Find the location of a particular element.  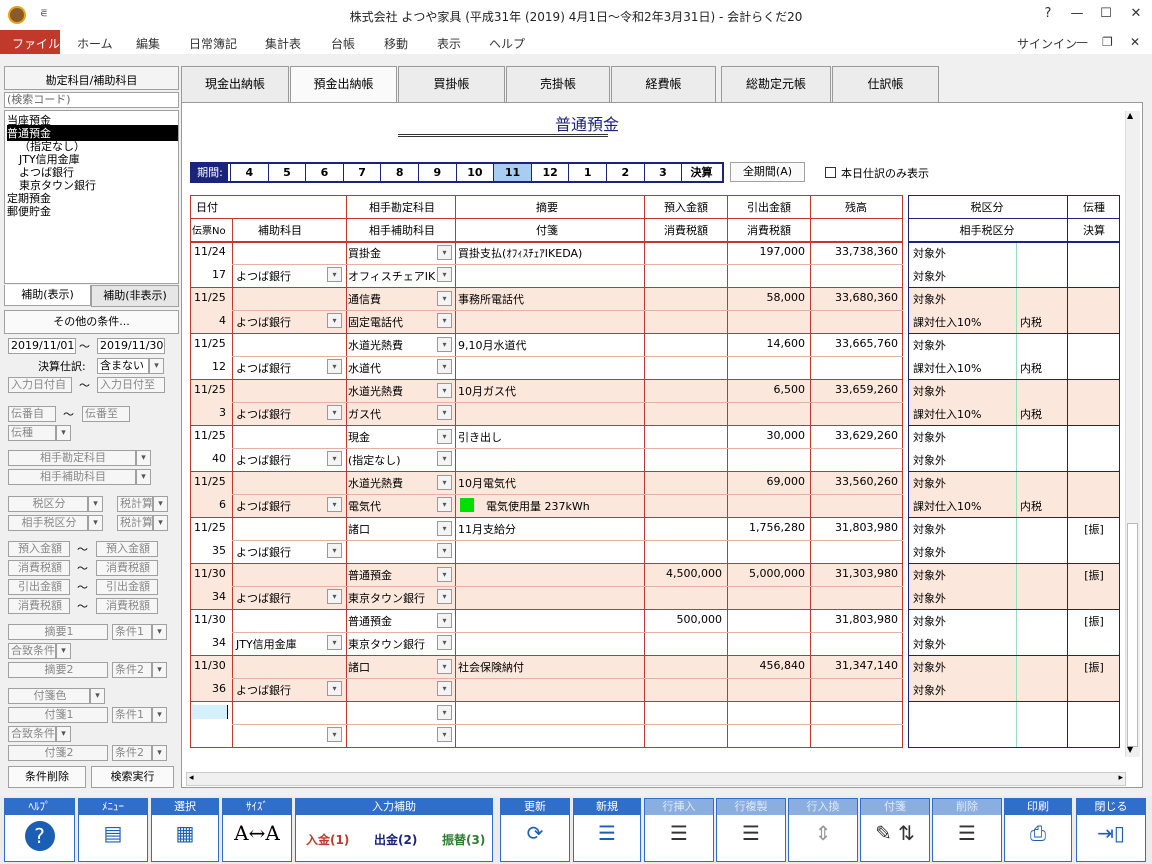

tab-receivables: 売掛帳 is located at coordinates (558, 84).